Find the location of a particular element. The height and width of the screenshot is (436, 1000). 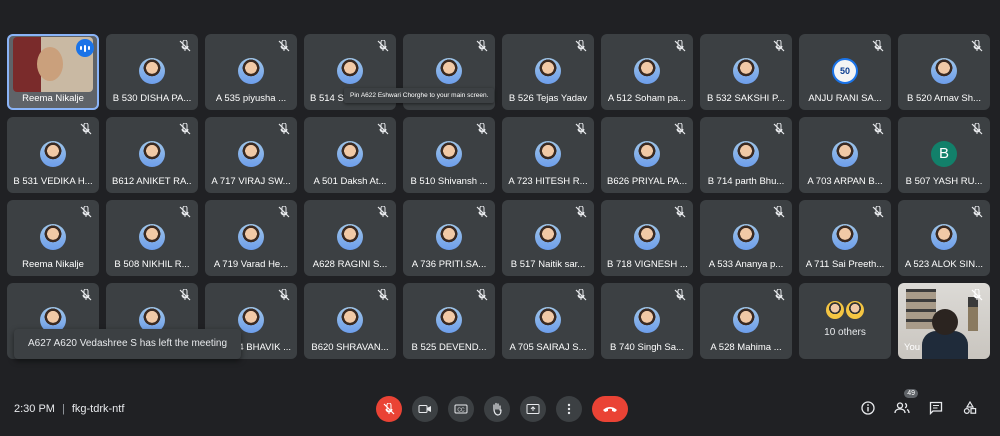

captions-button: CC is located at coordinates (461, 409).